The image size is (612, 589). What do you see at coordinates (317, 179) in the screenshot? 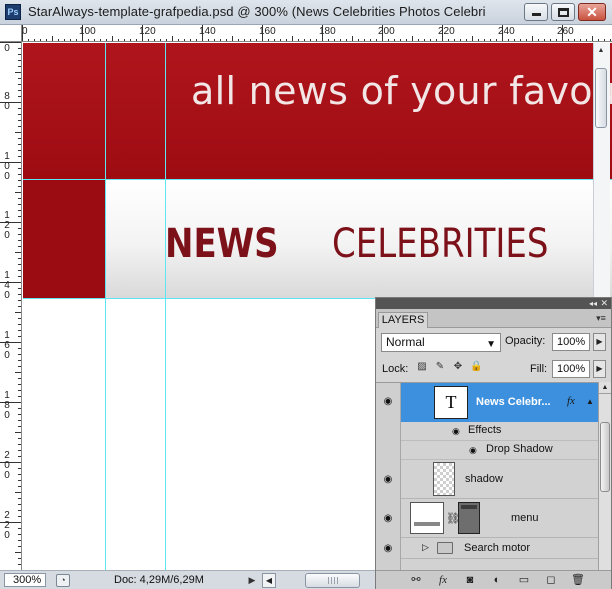
I see `guide-horizontal` at bounding box center [317, 179].